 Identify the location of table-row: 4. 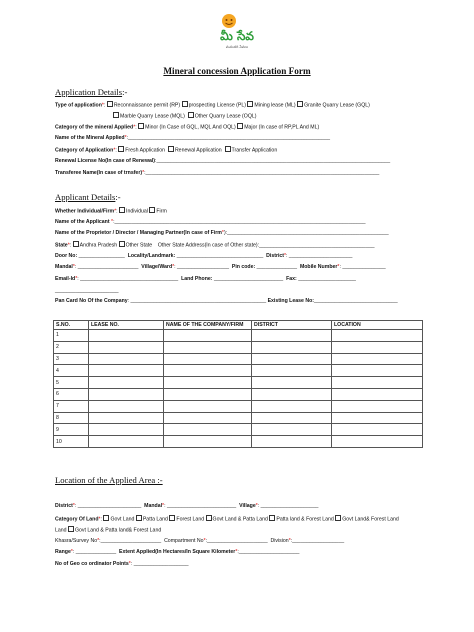
(238, 371).